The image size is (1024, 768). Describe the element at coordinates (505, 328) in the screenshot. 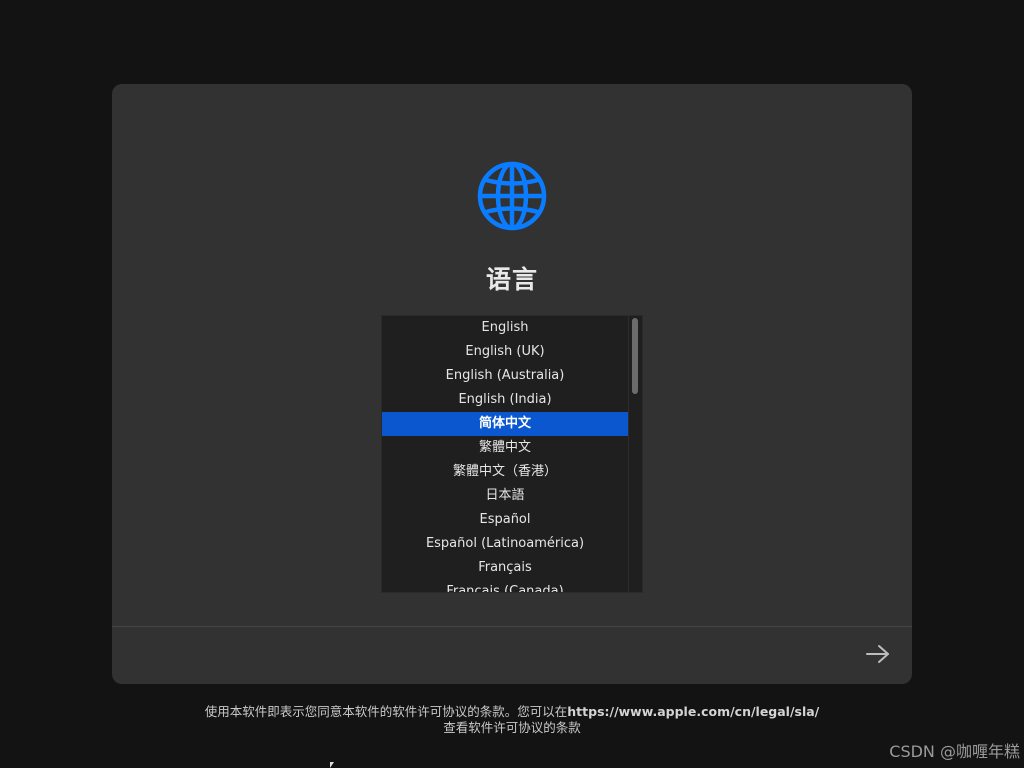

I see `language-option: English` at that location.